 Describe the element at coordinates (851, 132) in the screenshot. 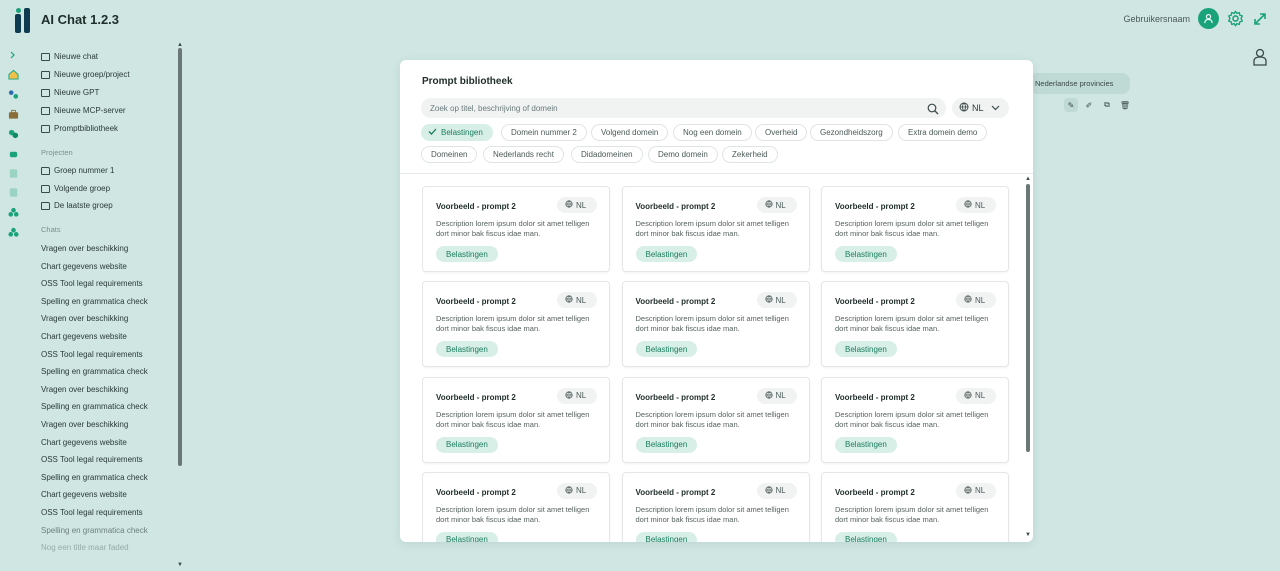

I see `domain-chip: Gezondheidszorg` at that location.